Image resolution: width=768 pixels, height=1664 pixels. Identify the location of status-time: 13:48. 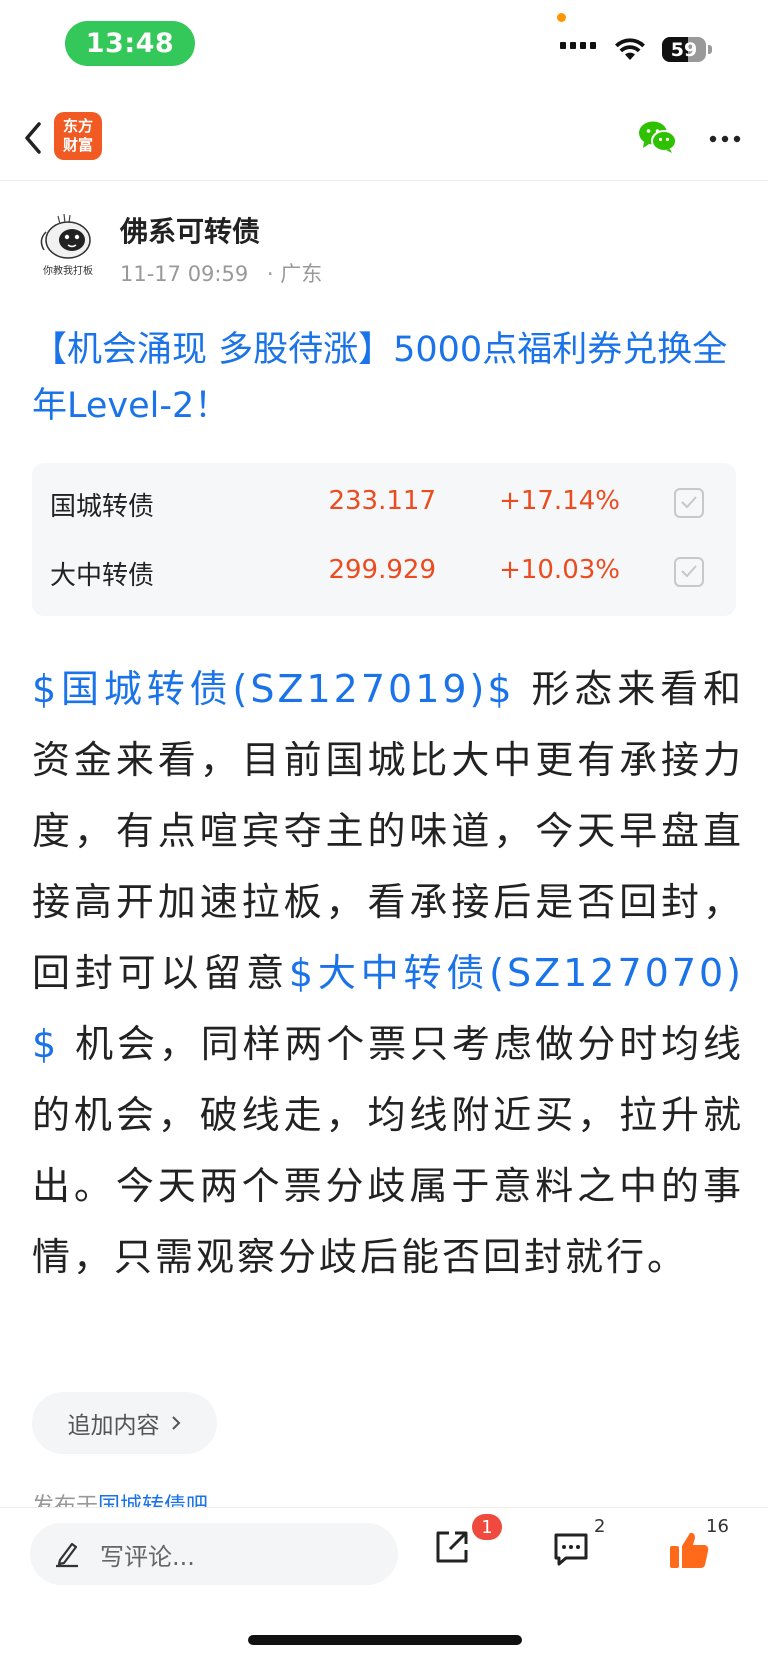
(130, 43).